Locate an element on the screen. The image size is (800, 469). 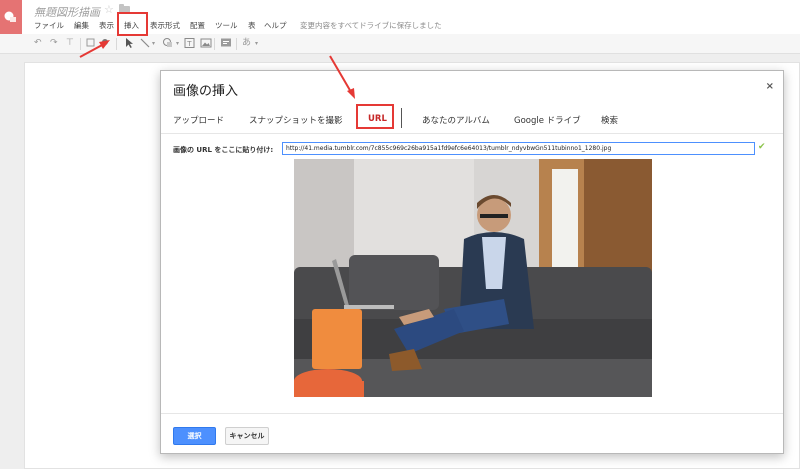
toolbar: ↶ ↷ ⊤ ▾ ▾ T あ ▾ is located at coordinates (400, 44).